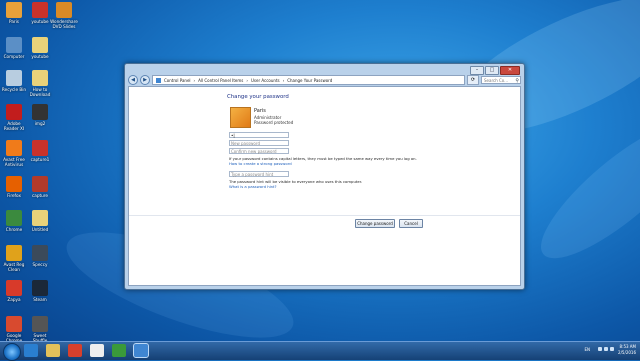 The height and width of the screenshot is (361, 640). What do you see at coordinates (587, 349) in the screenshot?
I see `language-indicator: EN` at bounding box center [587, 349].